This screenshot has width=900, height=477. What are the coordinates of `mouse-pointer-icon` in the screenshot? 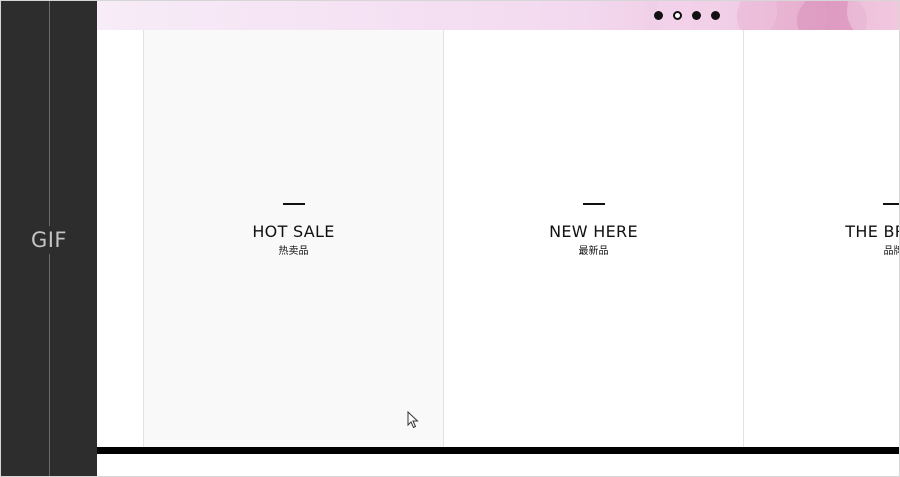 It's located at (413, 420).